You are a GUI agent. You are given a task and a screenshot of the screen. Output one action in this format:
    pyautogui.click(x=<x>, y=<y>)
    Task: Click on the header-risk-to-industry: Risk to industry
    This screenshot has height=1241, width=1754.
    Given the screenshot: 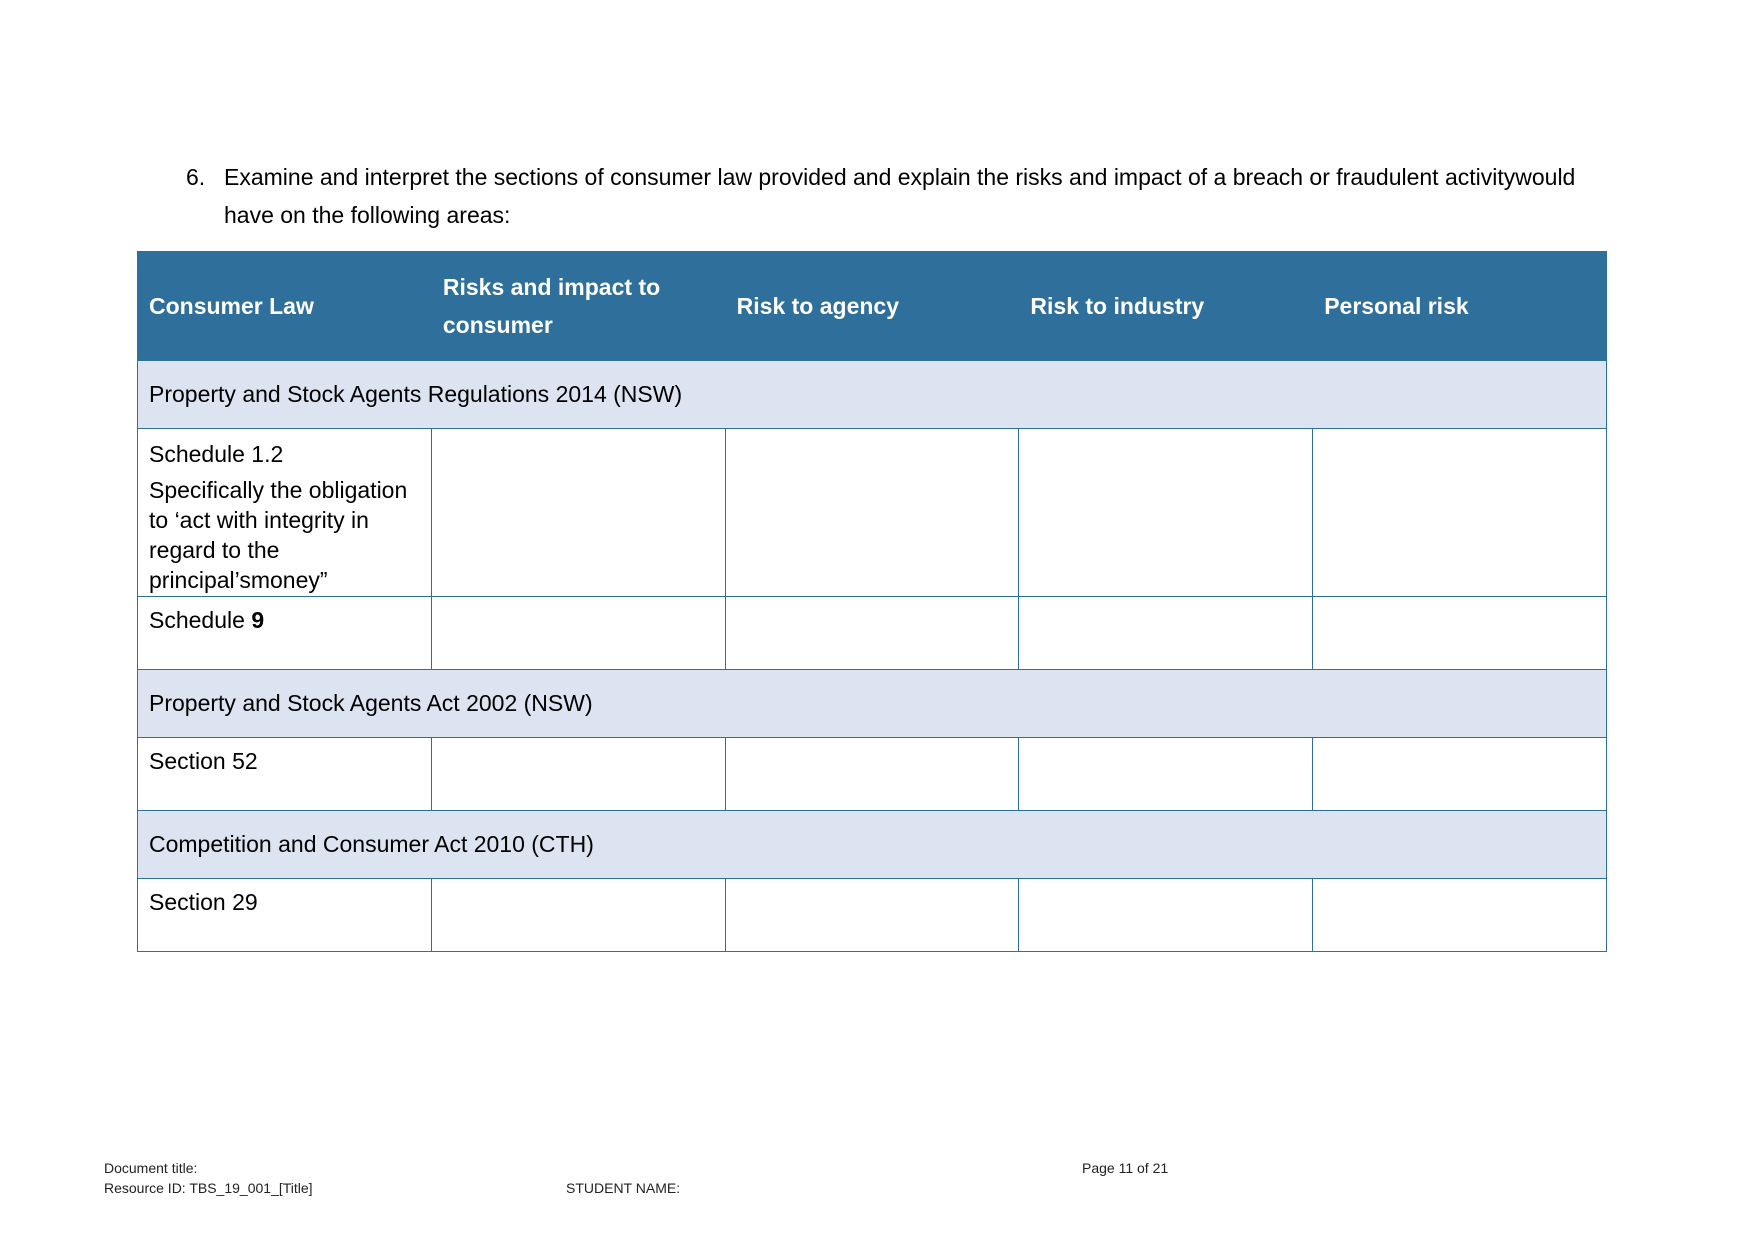 What is the action you would take?
    pyautogui.click(x=1166, y=306)
    